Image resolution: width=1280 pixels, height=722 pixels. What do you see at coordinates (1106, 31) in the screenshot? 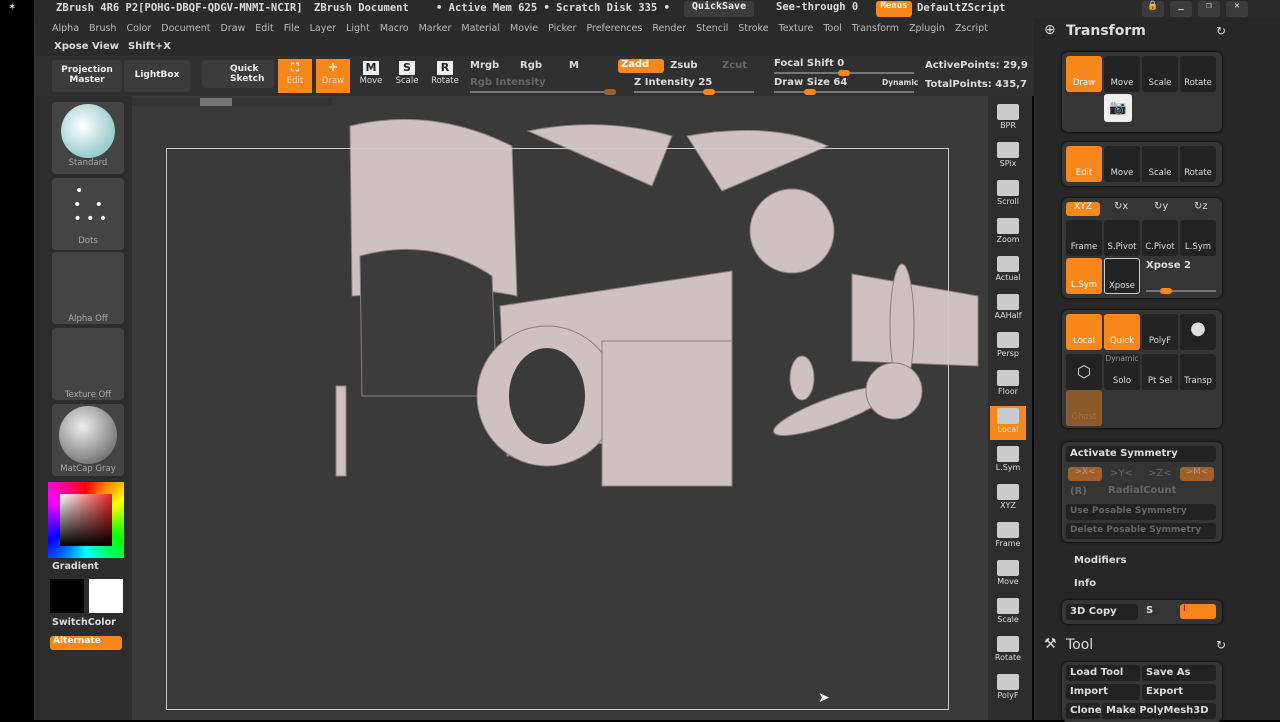
I see `transform-title: Transform` at bounding box center [1106, 31].